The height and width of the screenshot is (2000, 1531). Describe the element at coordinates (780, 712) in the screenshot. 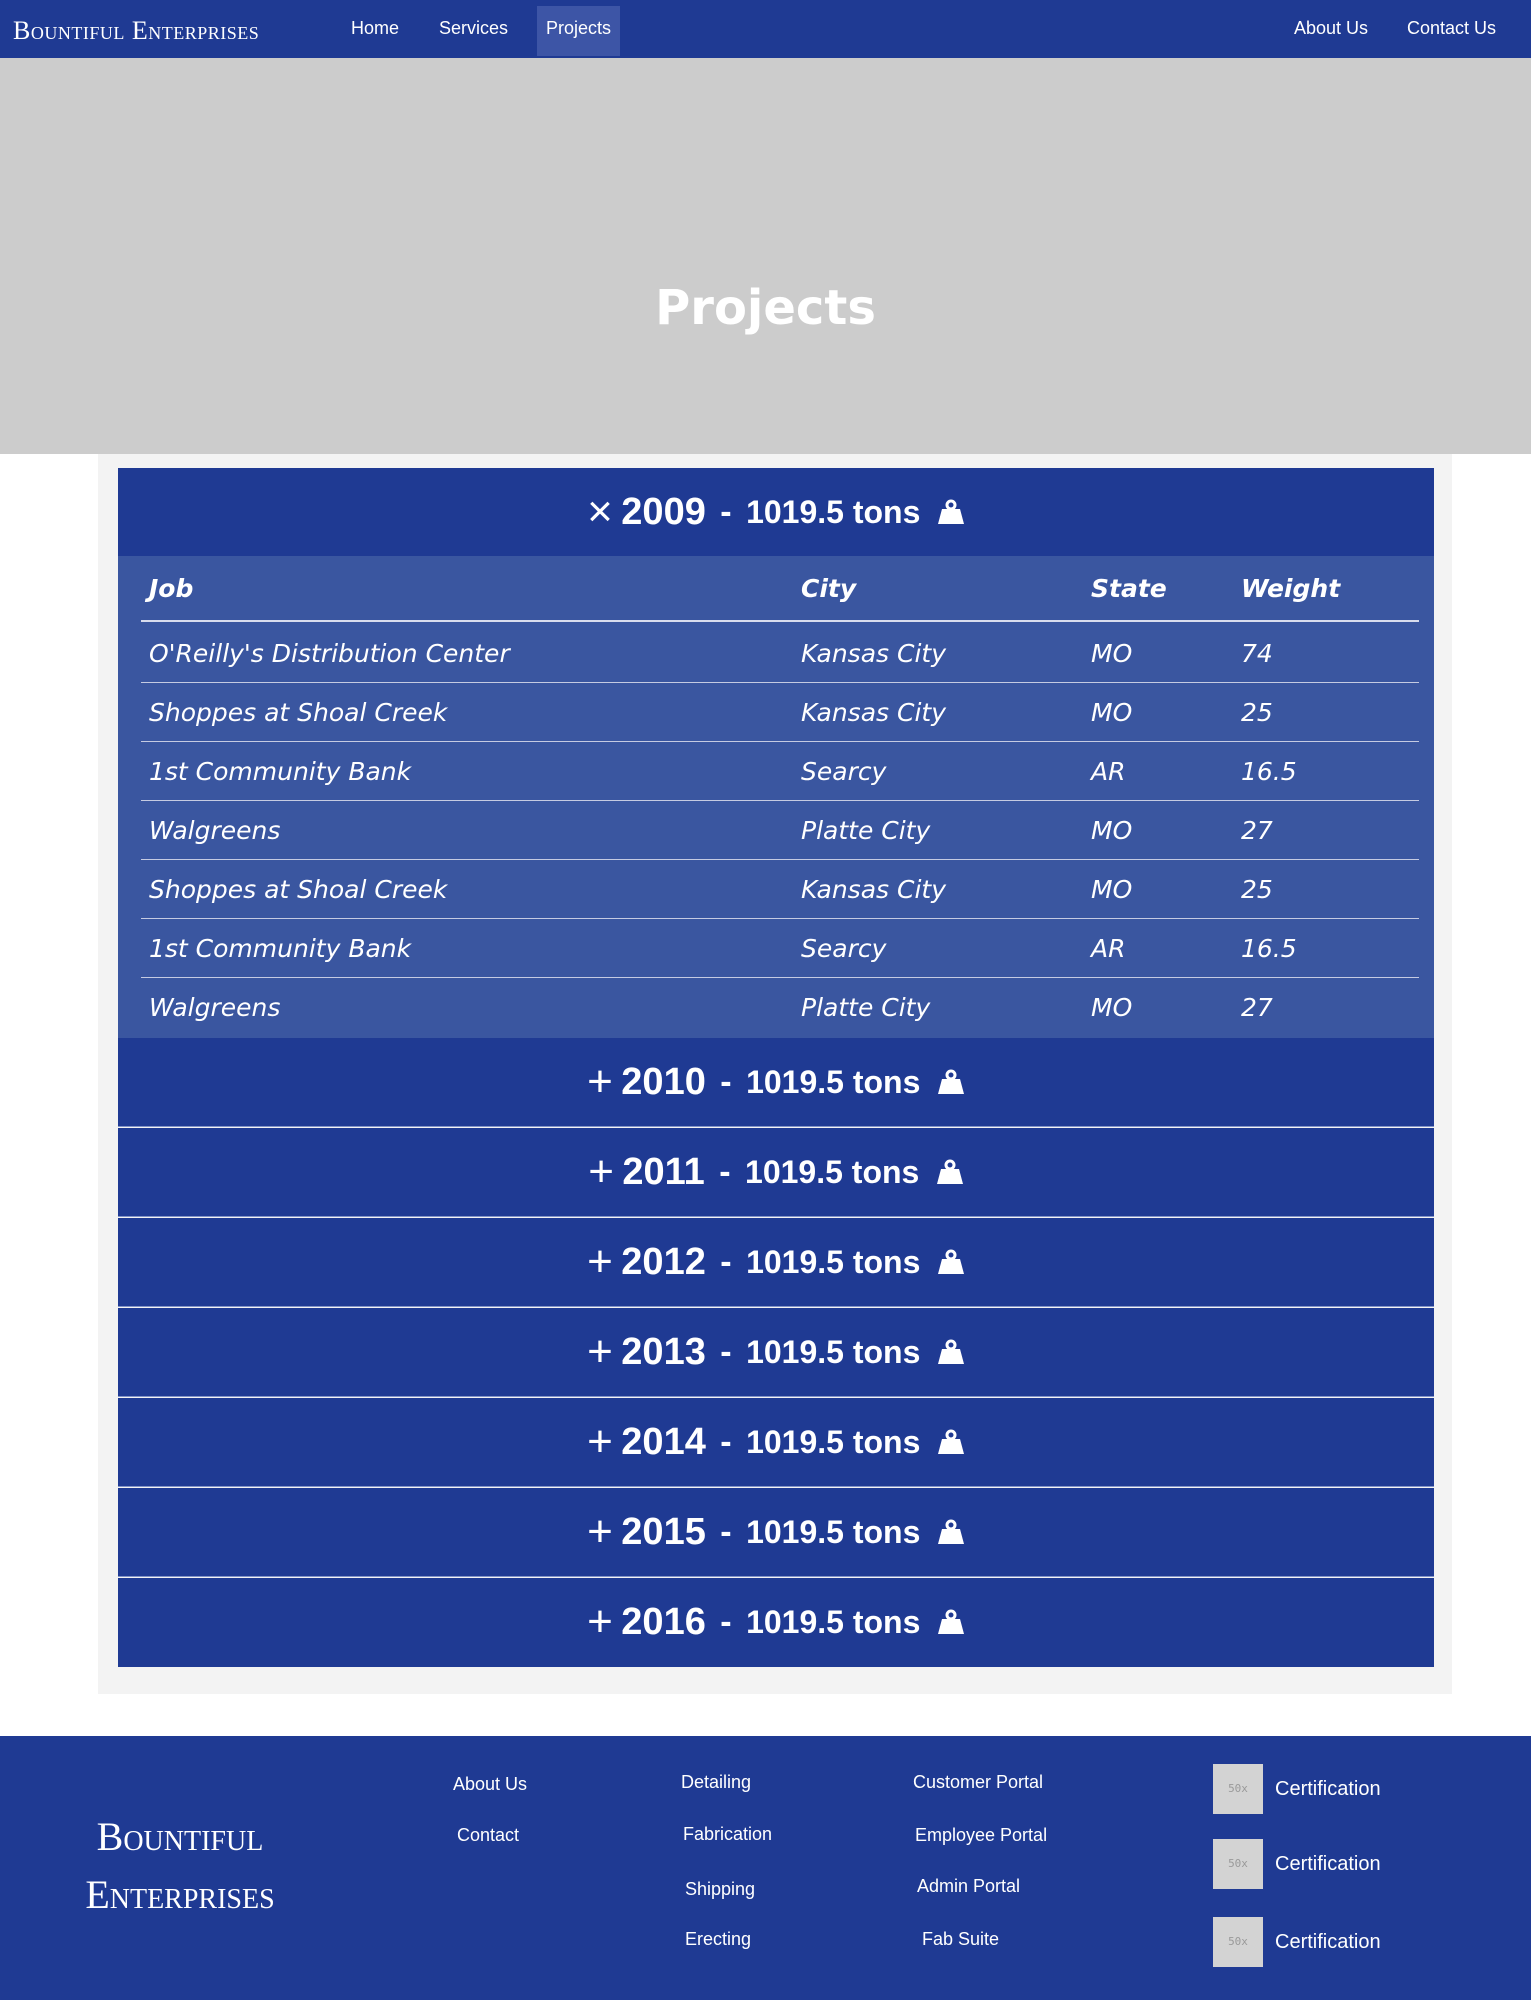

I see `table-row: Shoppes at Shoal Creek Kansas City MO 25` at that location.